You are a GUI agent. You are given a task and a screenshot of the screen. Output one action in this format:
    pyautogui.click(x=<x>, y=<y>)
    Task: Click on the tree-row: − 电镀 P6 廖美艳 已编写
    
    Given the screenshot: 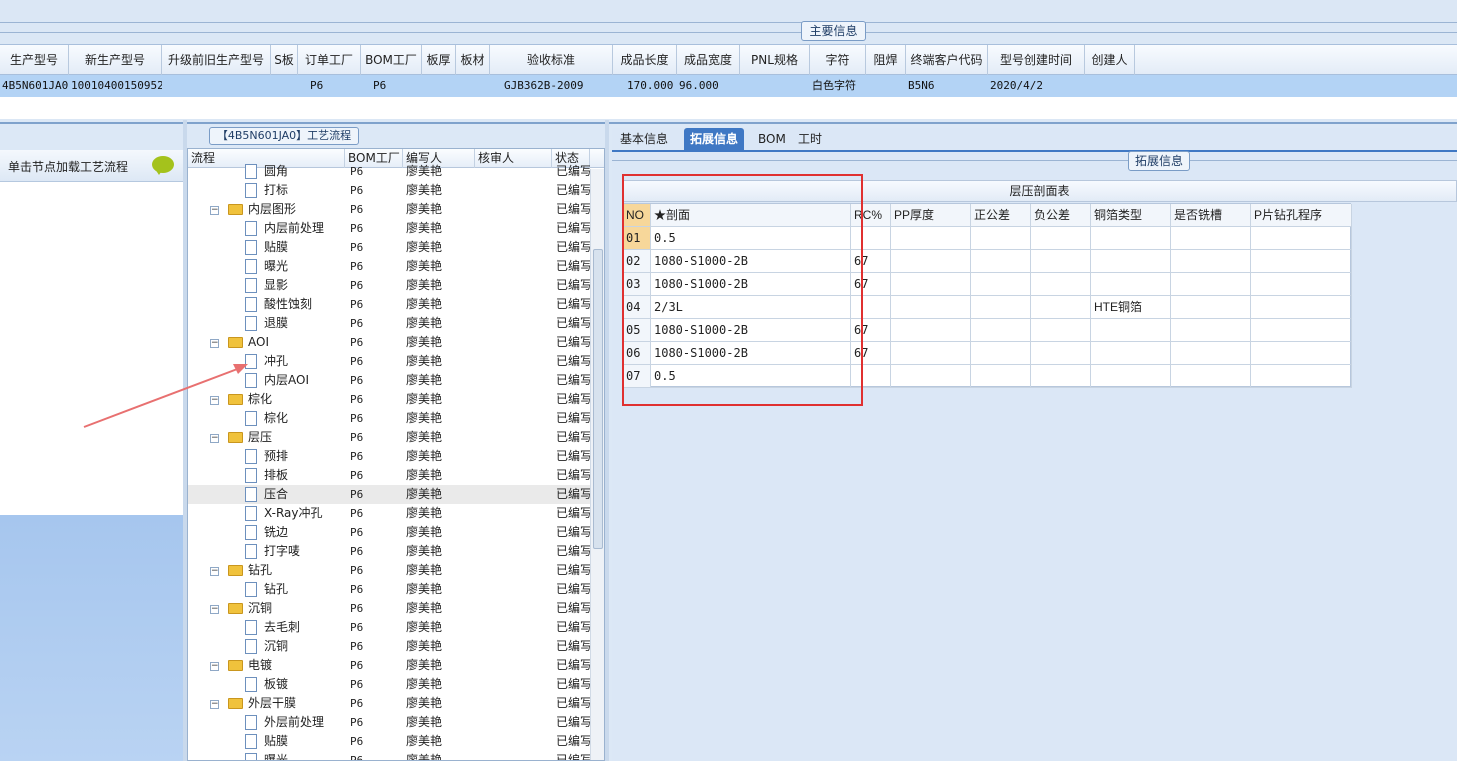 What is the action you would take?
    pyautogui.click(x=389, y=665)
    